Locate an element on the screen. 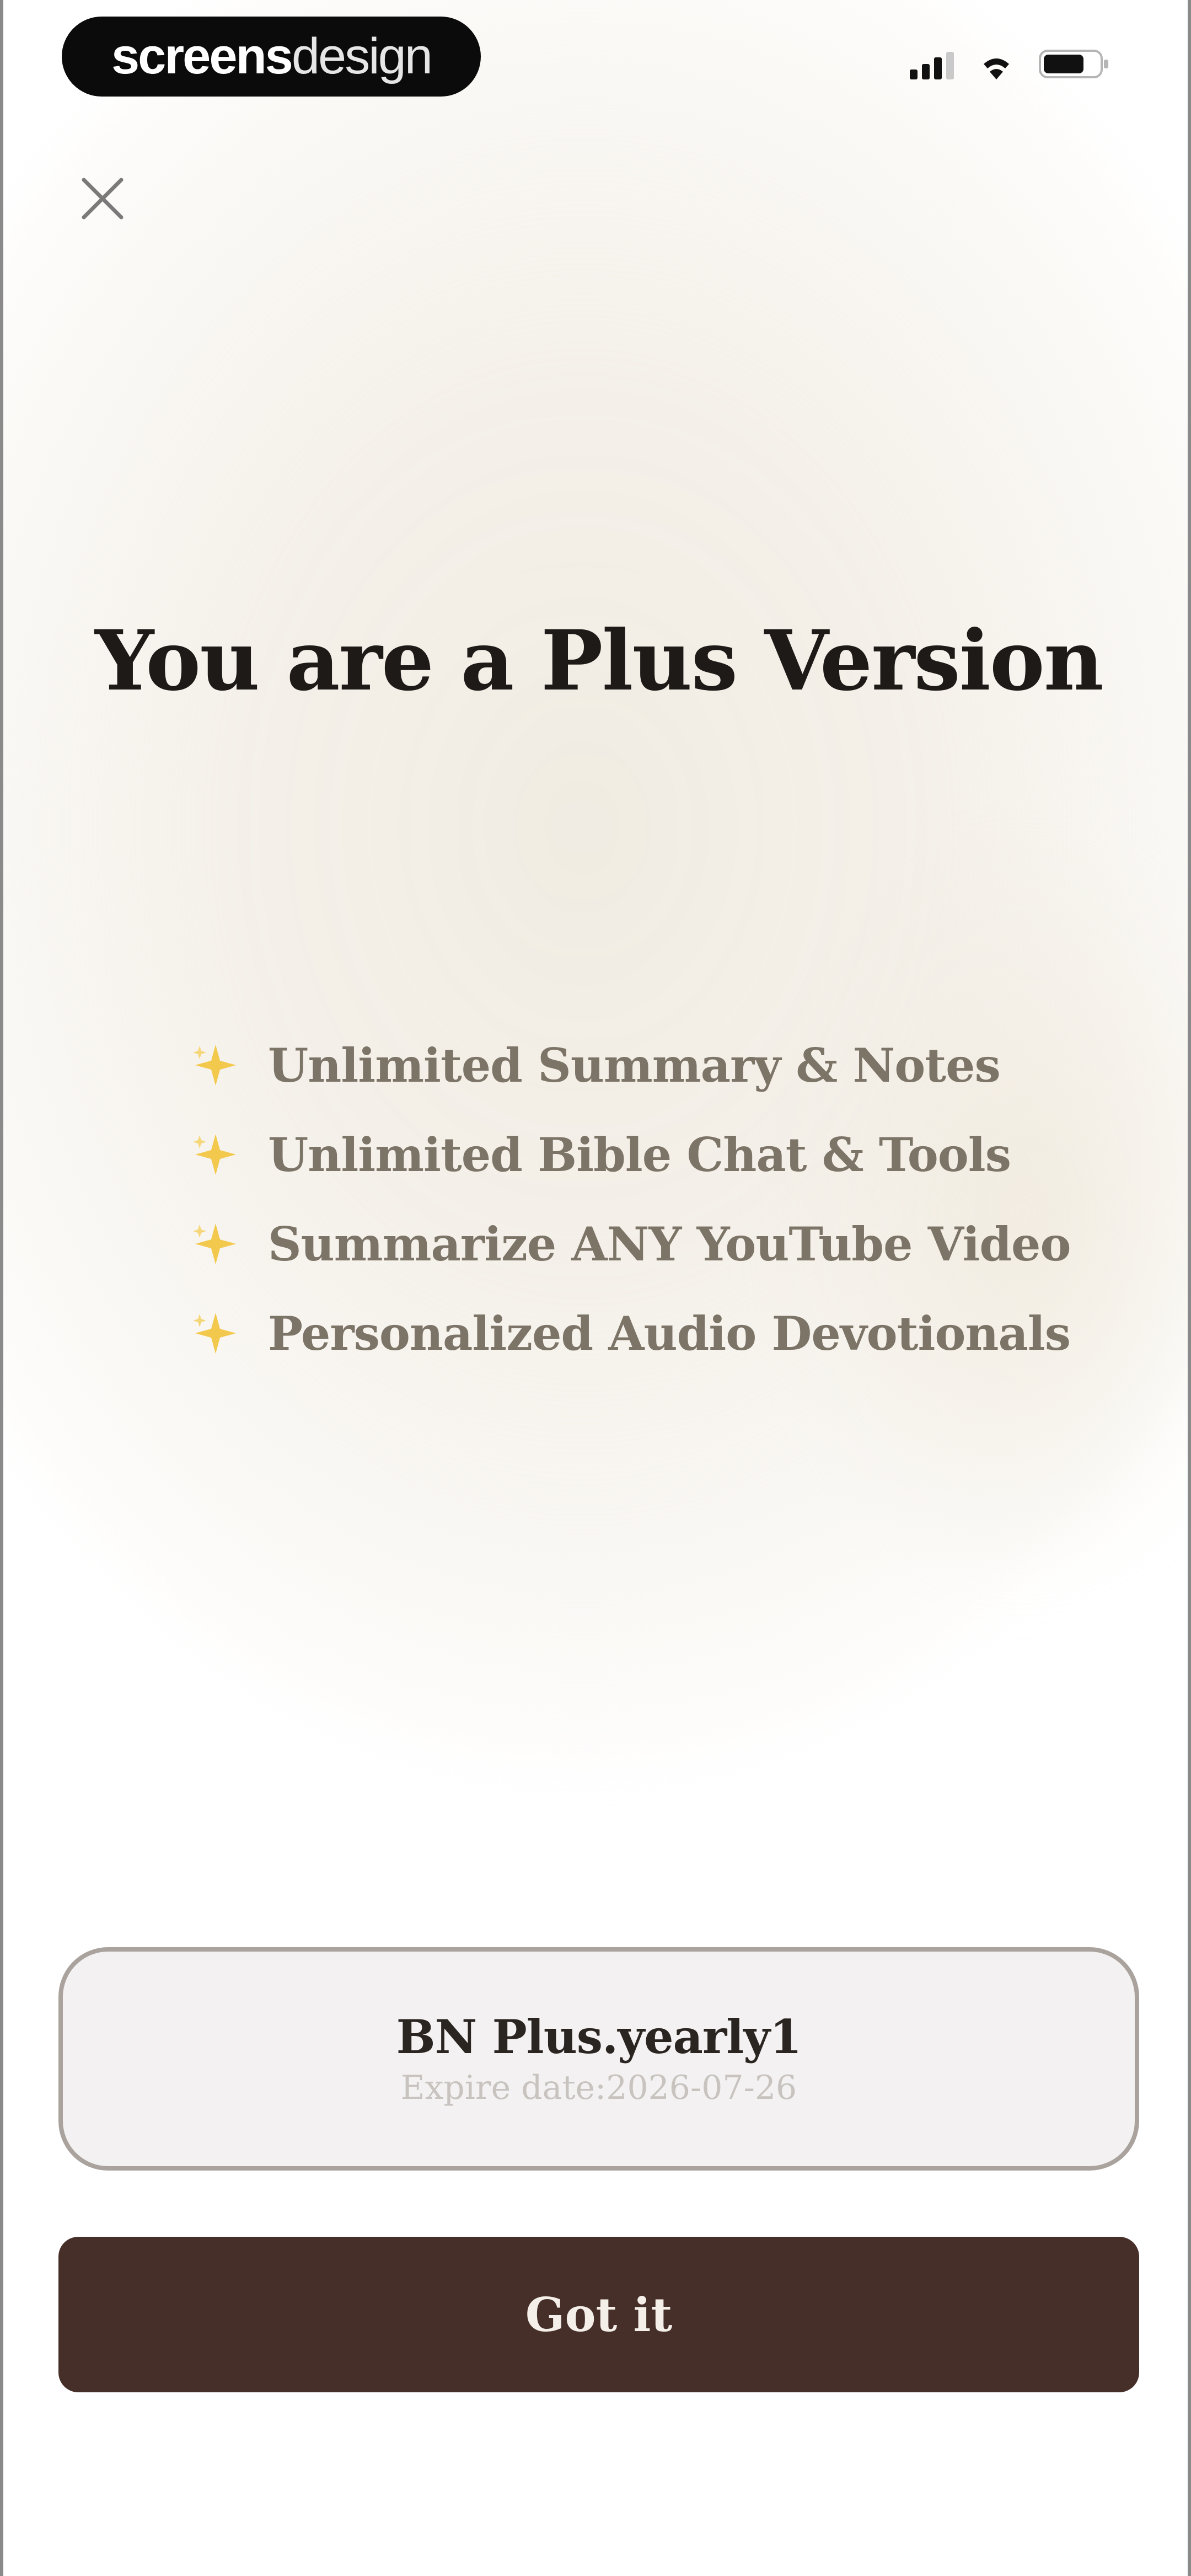 The height and width of the screenshot is (2576, 1191). feature-item: Unlimited Summary & Notes is located at coordinates (631, 1065).